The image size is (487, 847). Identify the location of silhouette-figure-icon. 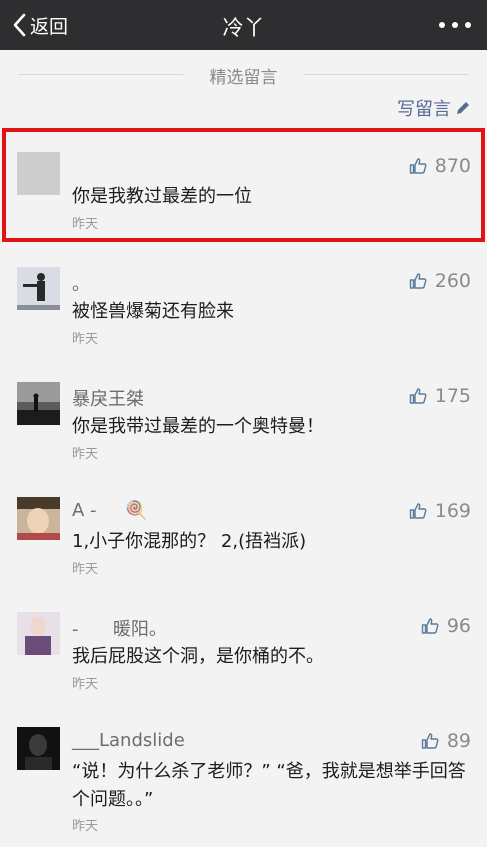
(38, 288).